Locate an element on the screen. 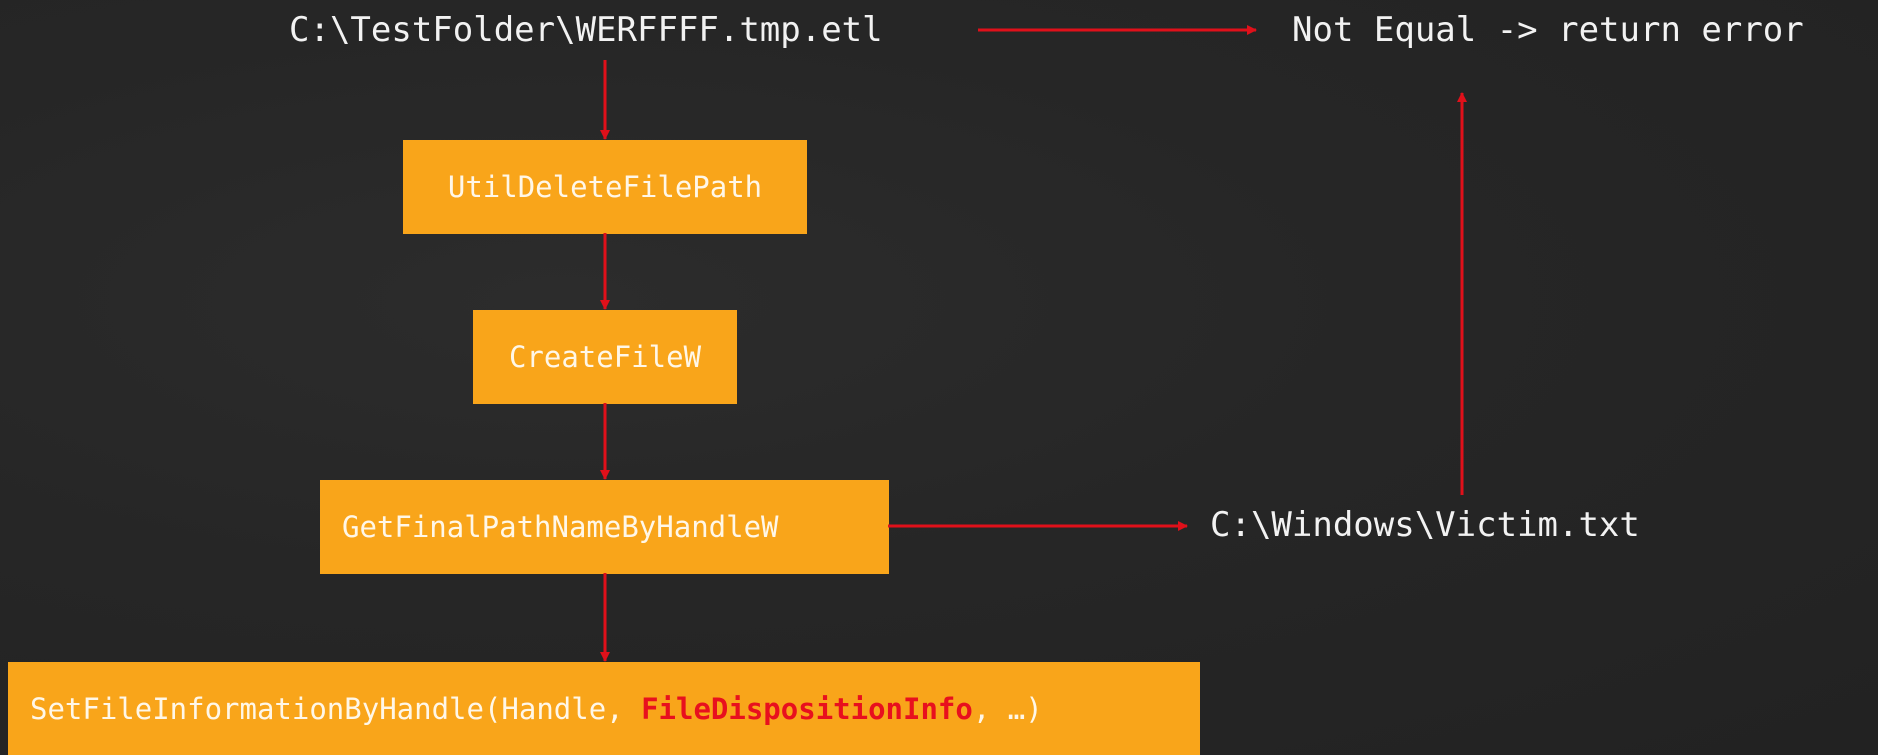 The height and width of the screenshot is (755, 1878). set-file-information-suffix: , …) is located at coordinates (1007, 708).